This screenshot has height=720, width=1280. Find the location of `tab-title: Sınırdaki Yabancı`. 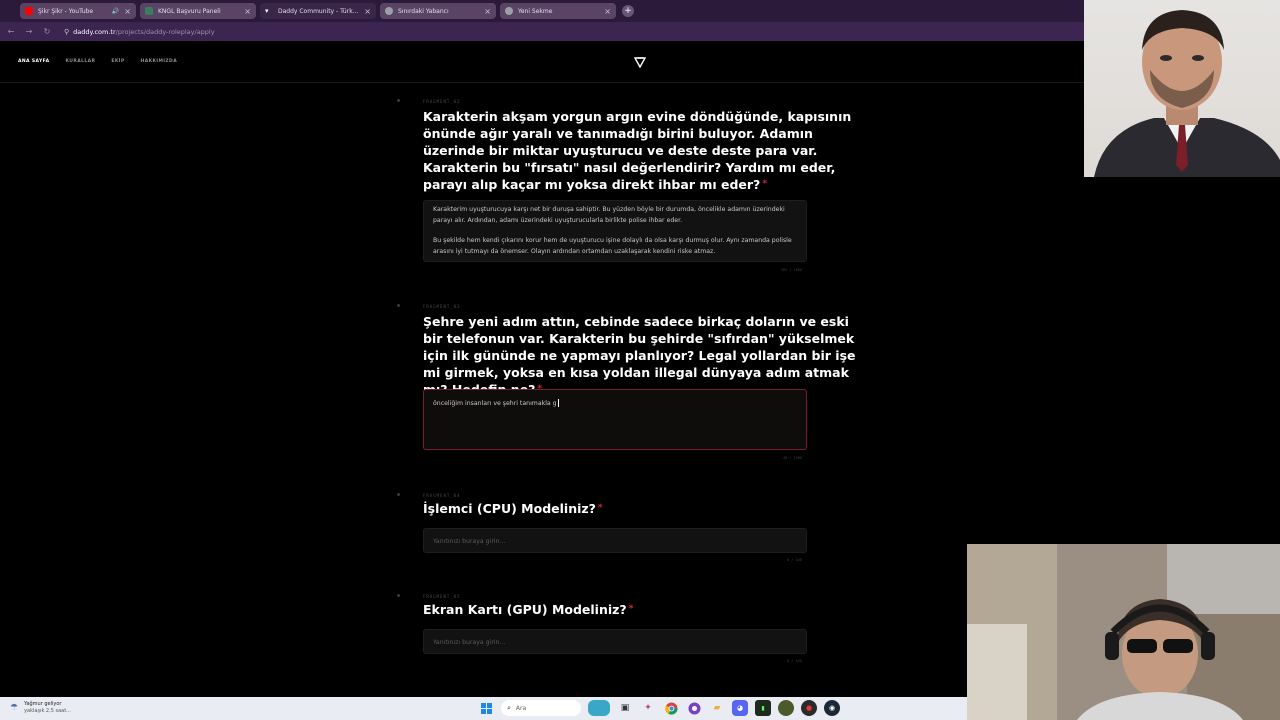

tab-title: Sınırdaki Yabancı is located at coordinates (423, 11).